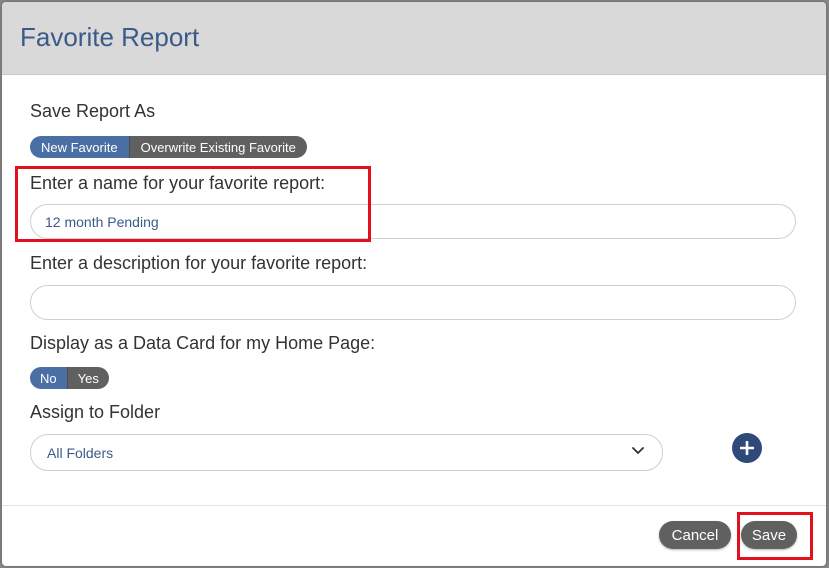 The width and height of the screenshot is (829, 568). What do you see at coordinates (48, 378) in the screenshot?
I see `data-card-no-button: No` at bounding box center [48, 378].